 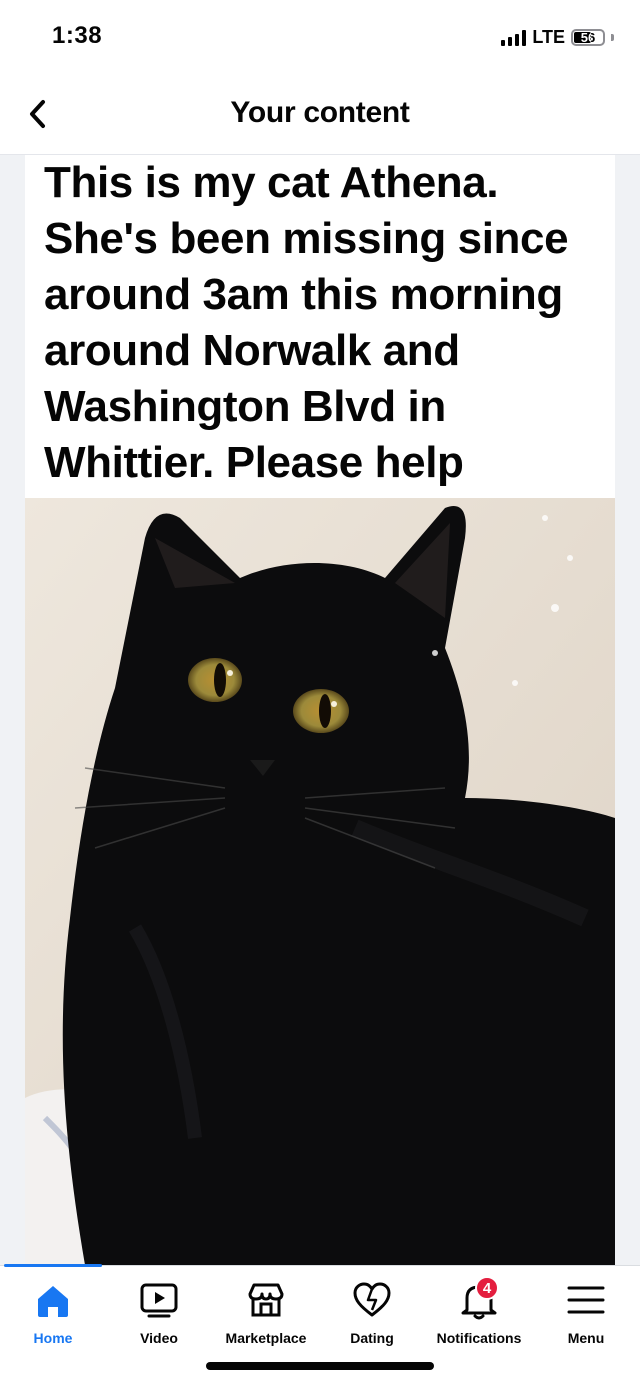 I want to click on battery-icon: 56, so click(x=588, y=37).